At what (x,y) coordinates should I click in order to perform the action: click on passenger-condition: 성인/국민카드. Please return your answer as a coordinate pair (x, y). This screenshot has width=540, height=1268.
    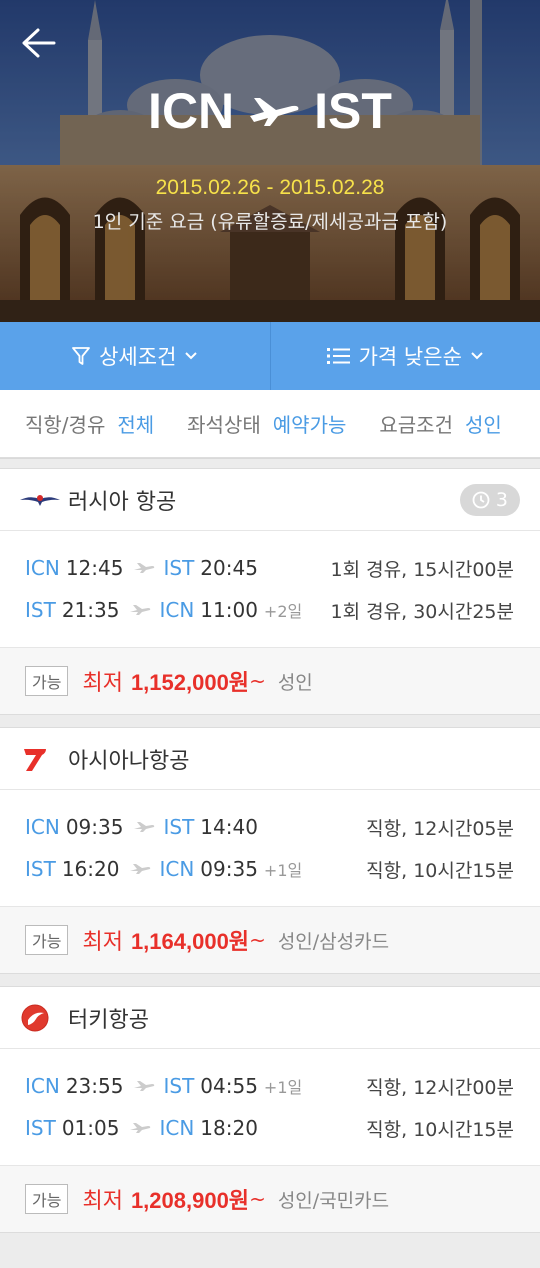
    Looking at the image, I should click on (333, 1200).